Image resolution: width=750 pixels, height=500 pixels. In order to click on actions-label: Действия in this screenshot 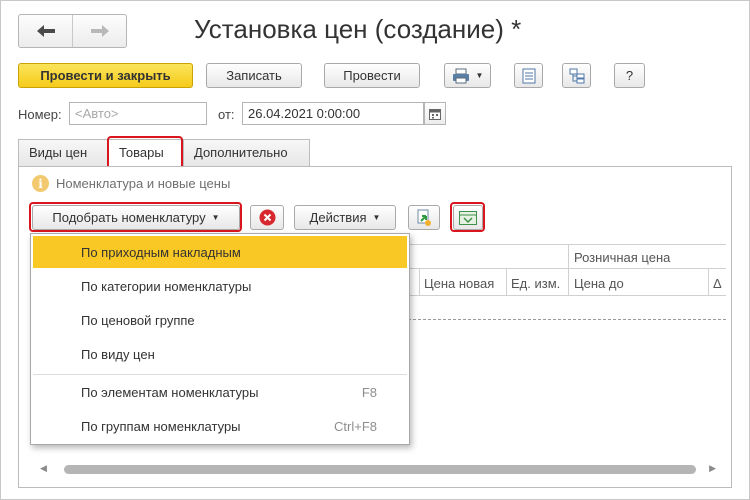, I will do `click(338, 217)`.